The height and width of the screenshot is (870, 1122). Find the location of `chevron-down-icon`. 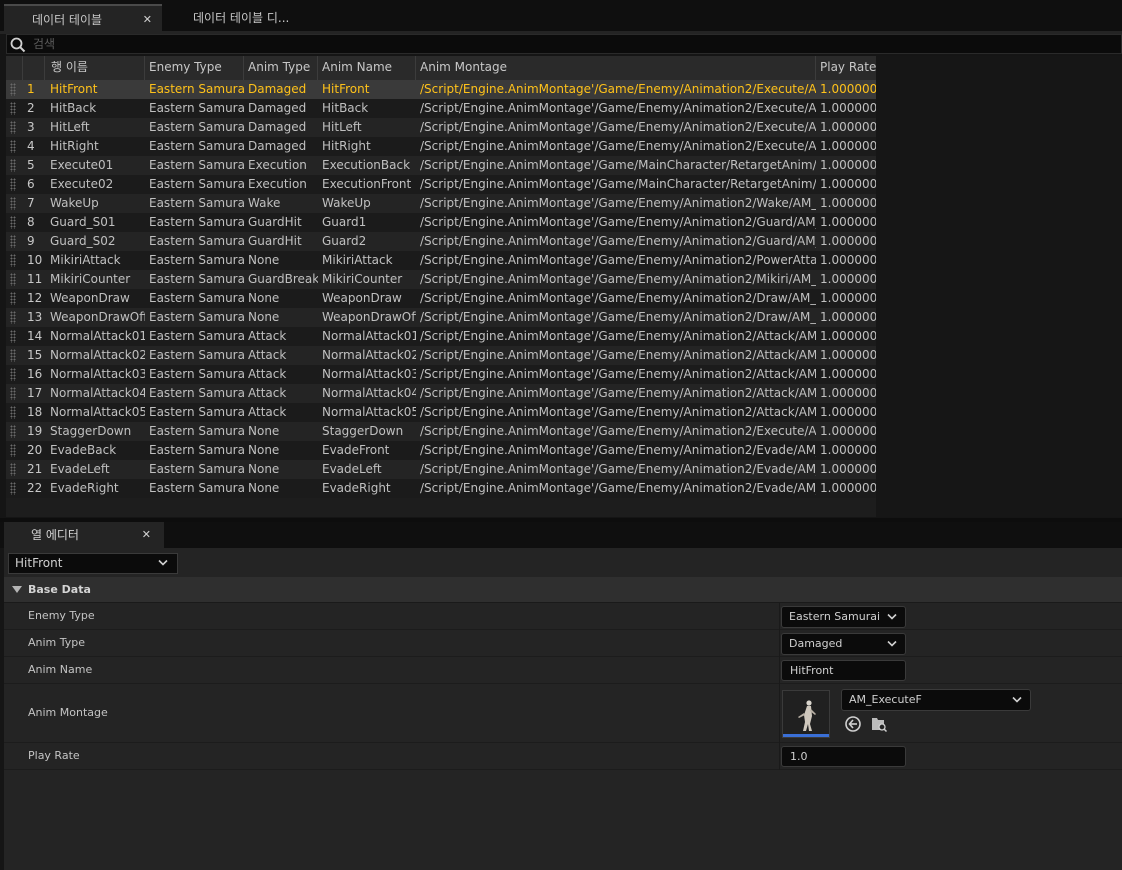

chevron-down-icon is located at coordinates (163, 562).